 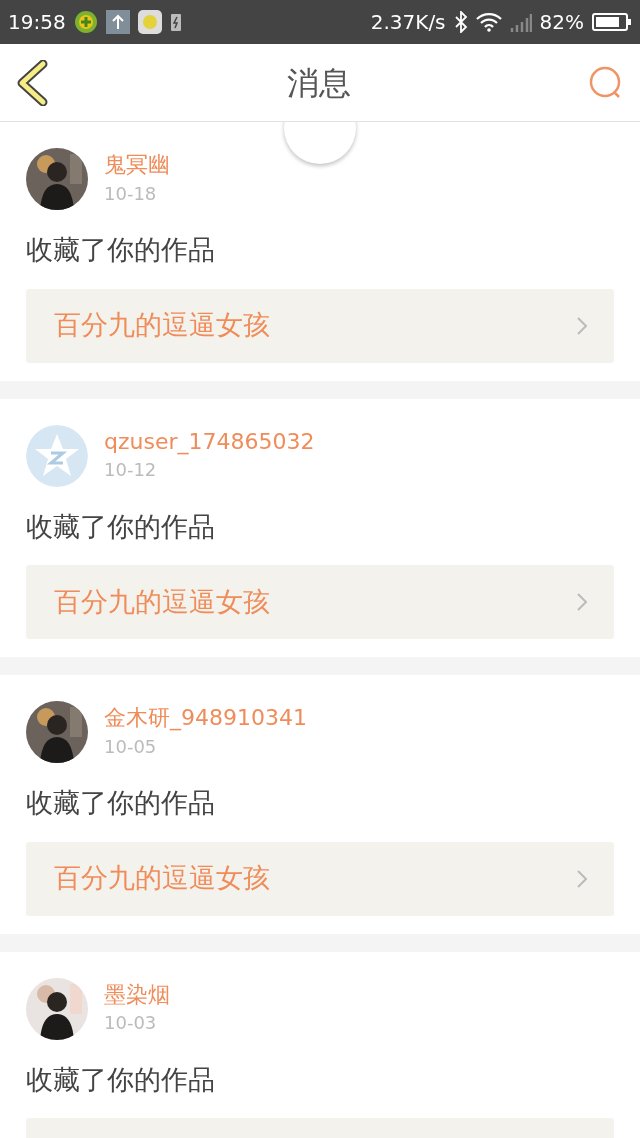 What do you see at coordinates (33, 82) in the screenshot?
I see `back-button` at bounding box center [33, 82].